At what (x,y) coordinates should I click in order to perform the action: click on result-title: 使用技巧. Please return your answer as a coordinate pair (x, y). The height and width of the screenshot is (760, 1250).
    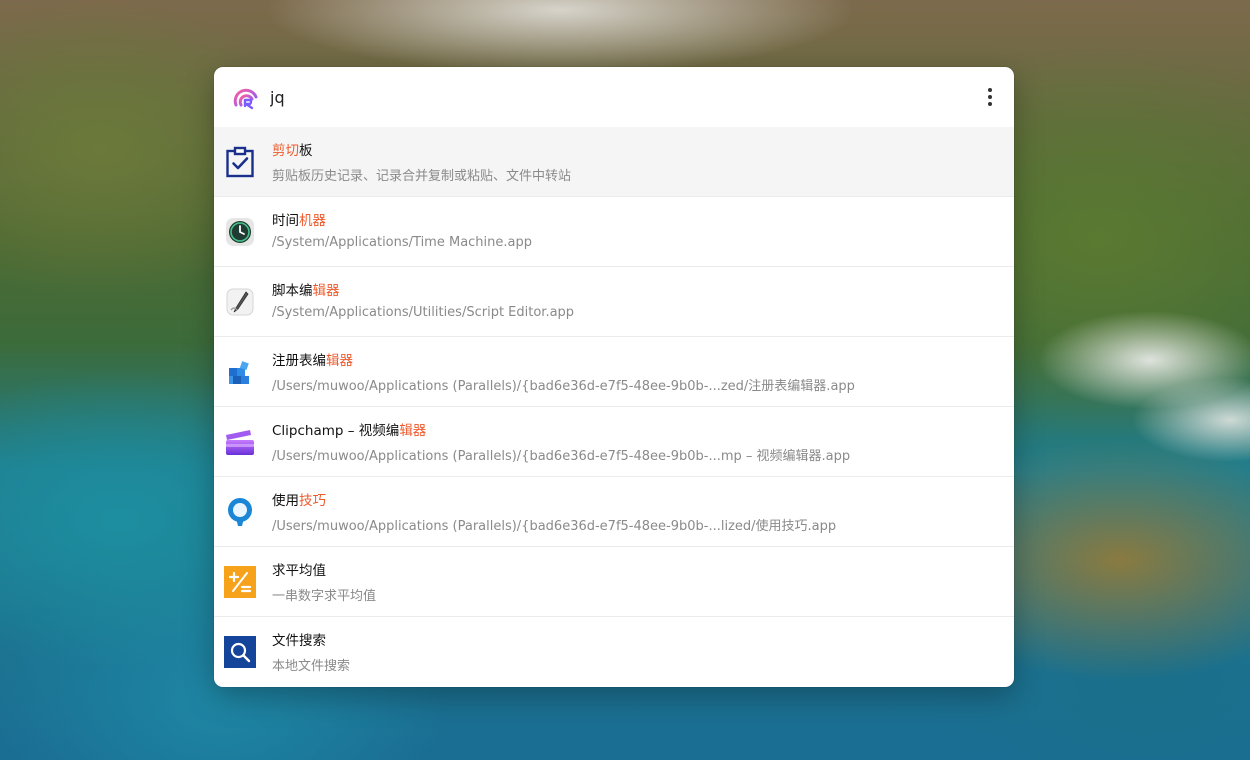
    Looking at the image, I should click on (299, 501).